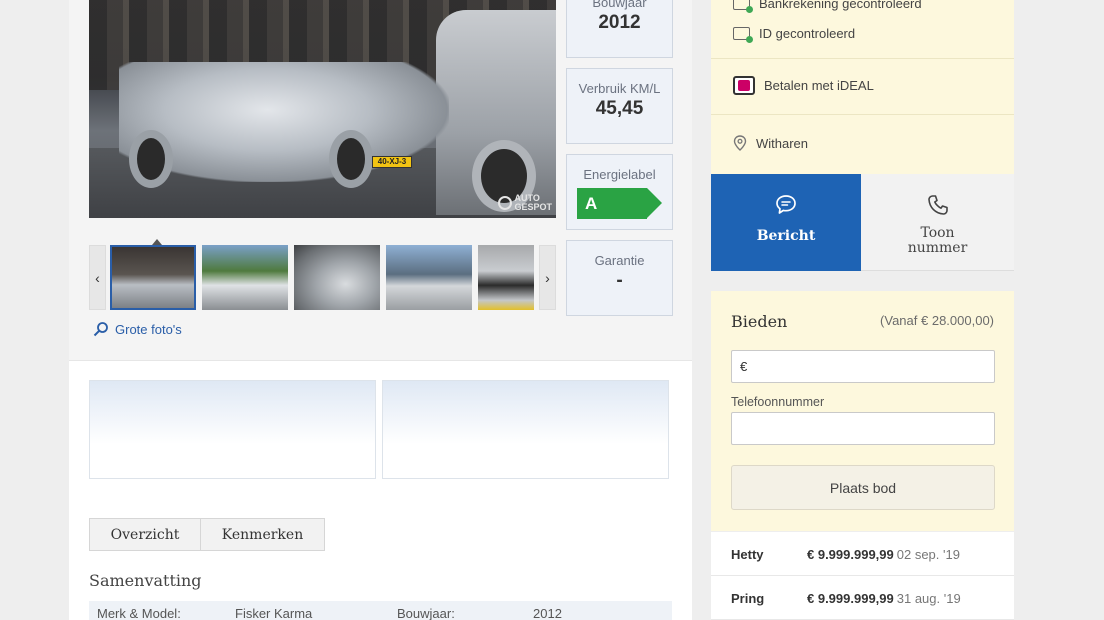 The width and height of the screenshot is (1104, 620). Describe the element at coordinates (786, 236) in the screenshot. I see `message-button-label: Bericht` at that location.